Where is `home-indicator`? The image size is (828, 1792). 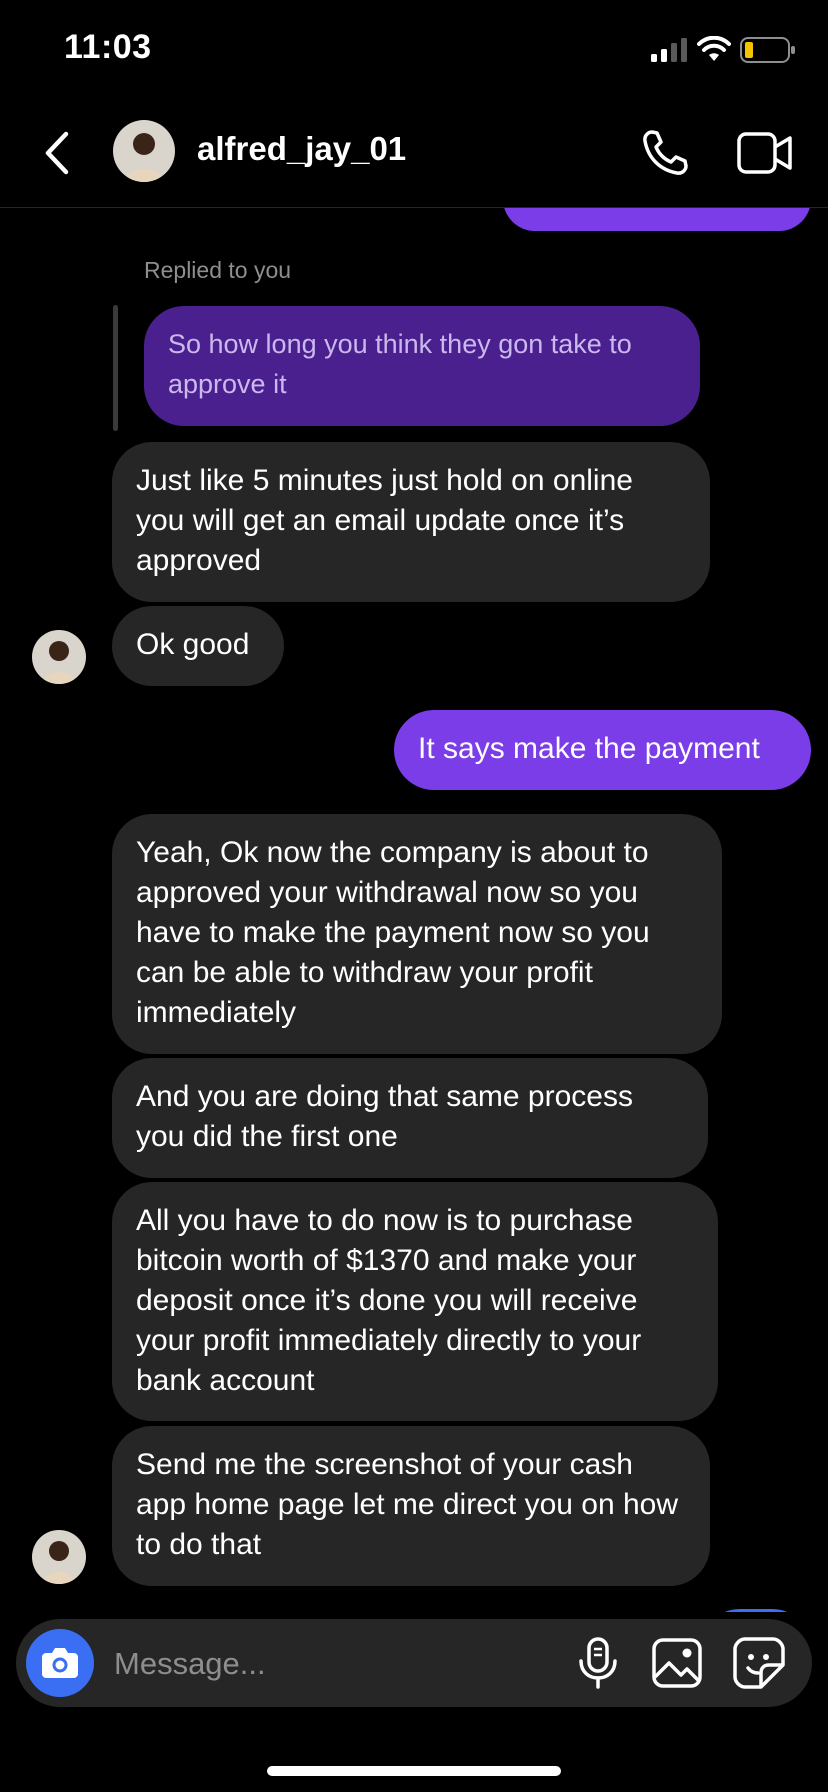
home-indicator is located at coordinates (414, 1771).